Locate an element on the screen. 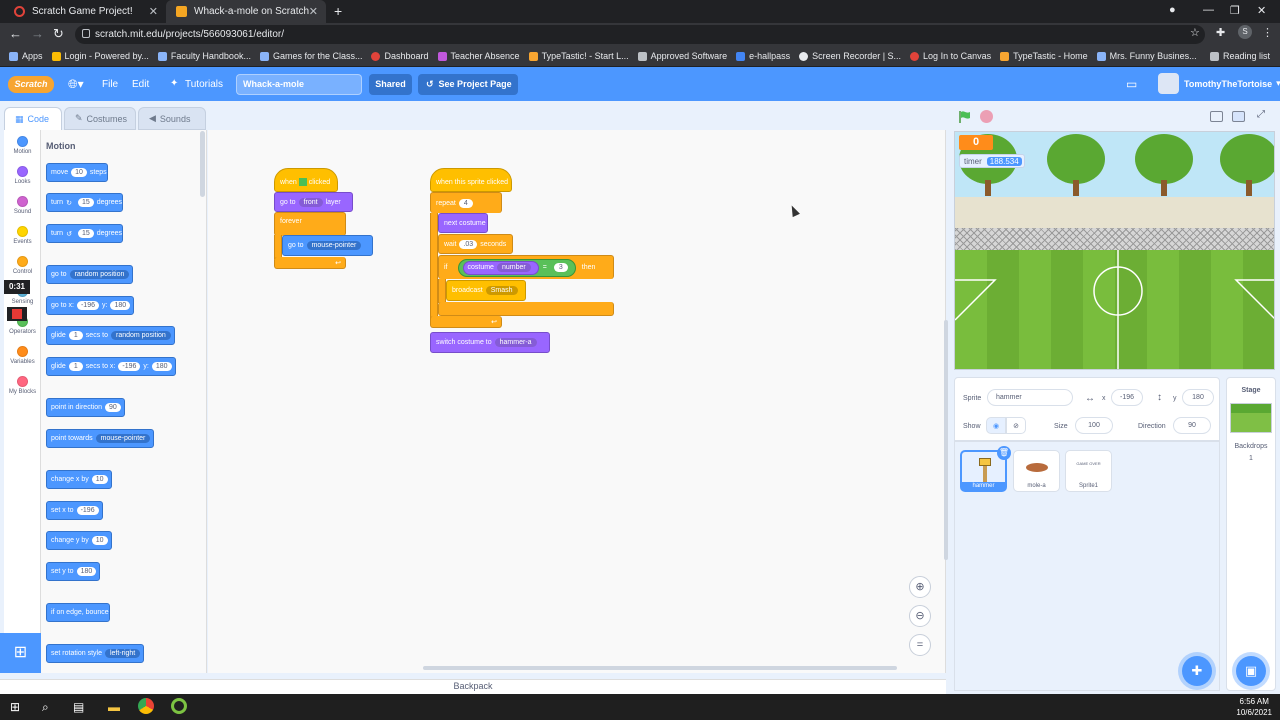 Image resolution: width=1280 pixels, height=720 pixels. new-tab-icon: + is located at coordinates (338, 11).